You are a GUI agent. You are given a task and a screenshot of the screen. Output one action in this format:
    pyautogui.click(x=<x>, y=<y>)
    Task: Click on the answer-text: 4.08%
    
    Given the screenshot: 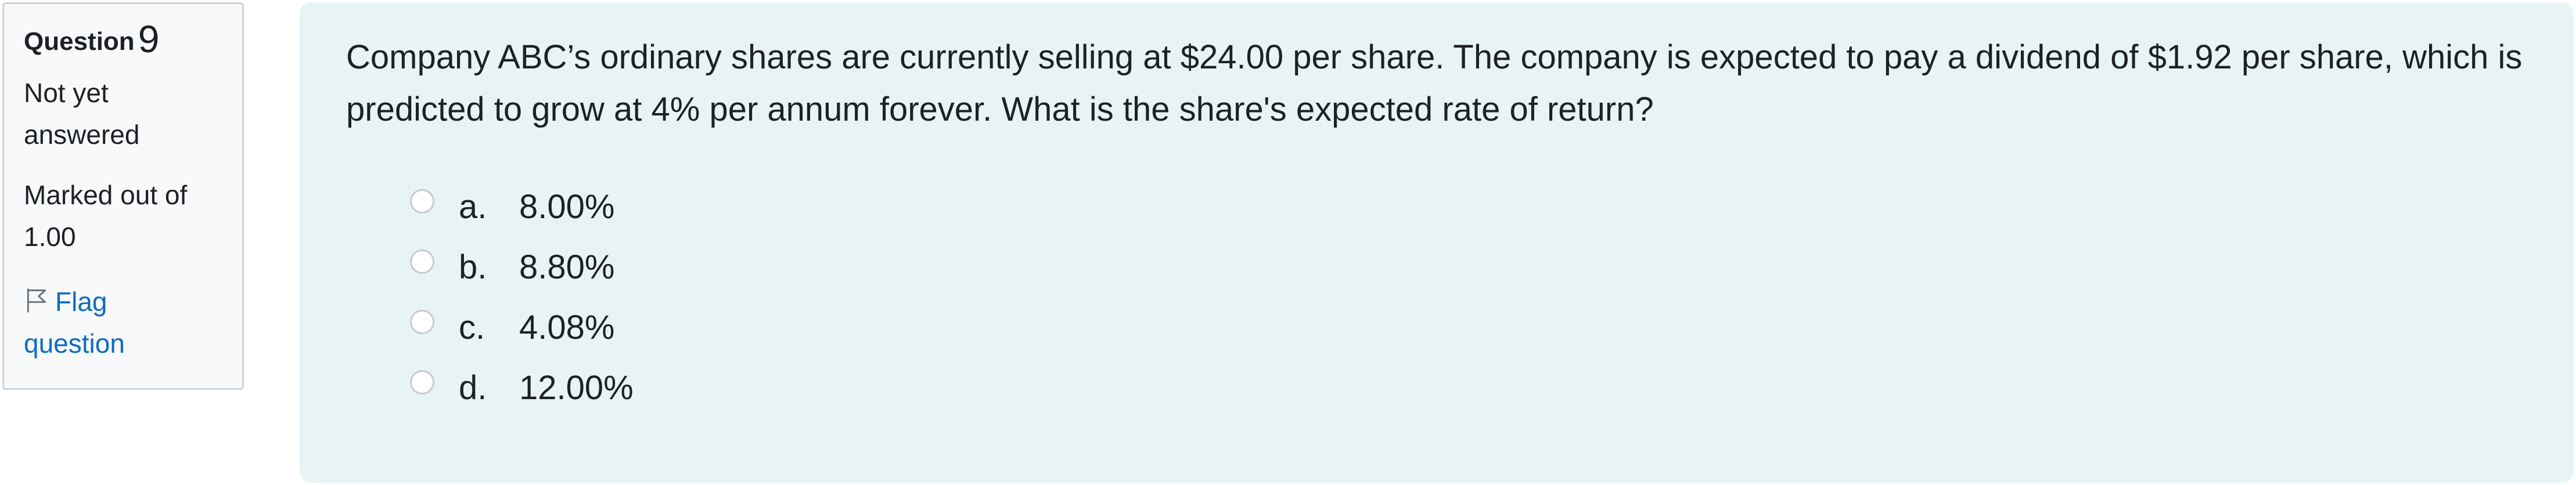 What is the action you would take?
    pyautogui.click(x=567, y=327)
    